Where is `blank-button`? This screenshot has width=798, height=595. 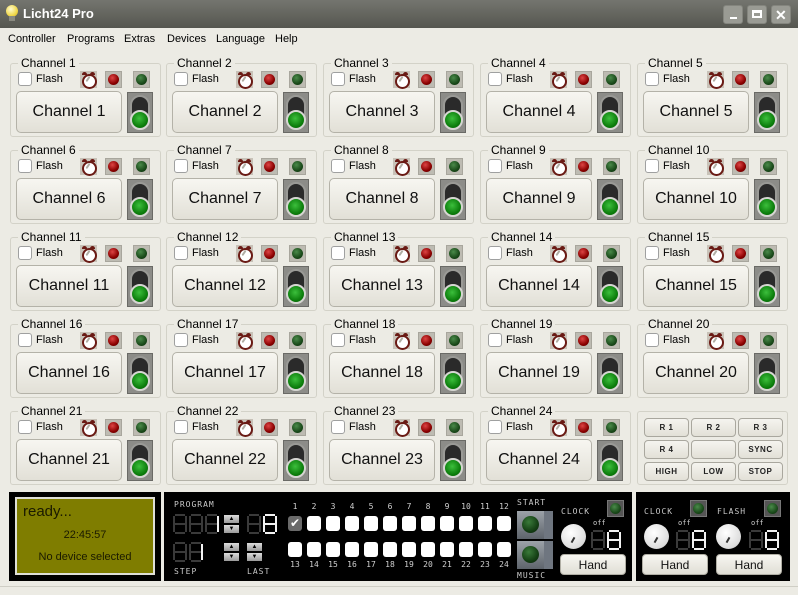 blank-button is located at coordinates (713, 449).